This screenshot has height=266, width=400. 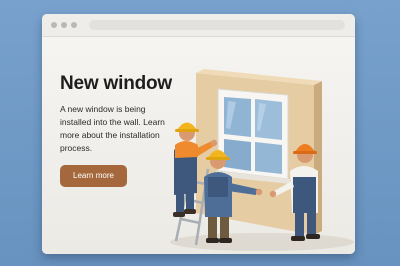 What do you see at coordinates (217, 25) in the screenshot?
I see `address-bar` at bounding box center [217, 25].